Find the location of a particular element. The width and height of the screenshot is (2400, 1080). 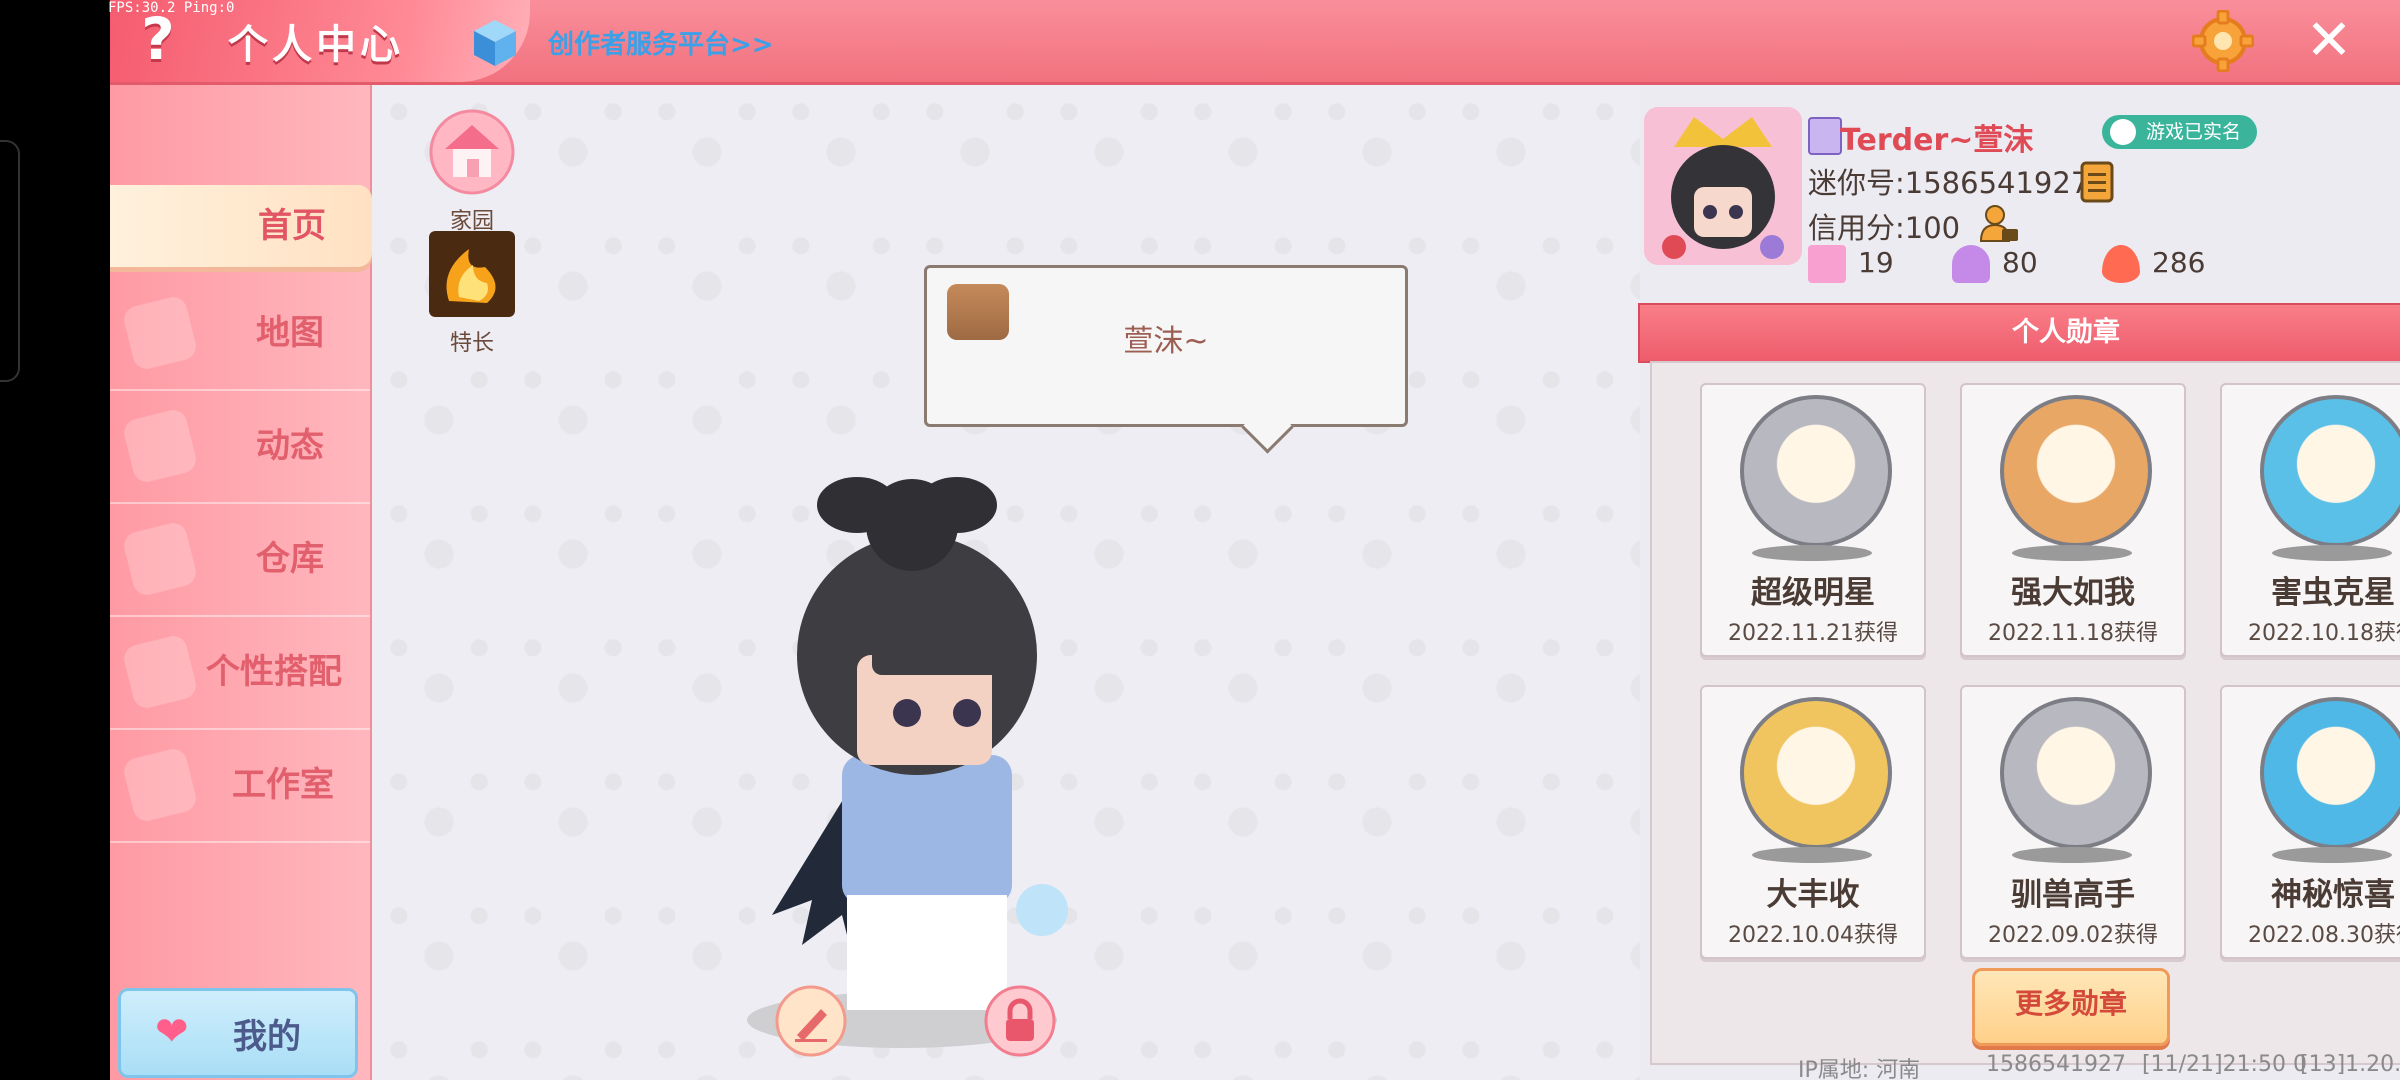

medal-date: 2022.11.18获得 is located at coordinates (2073, 633).